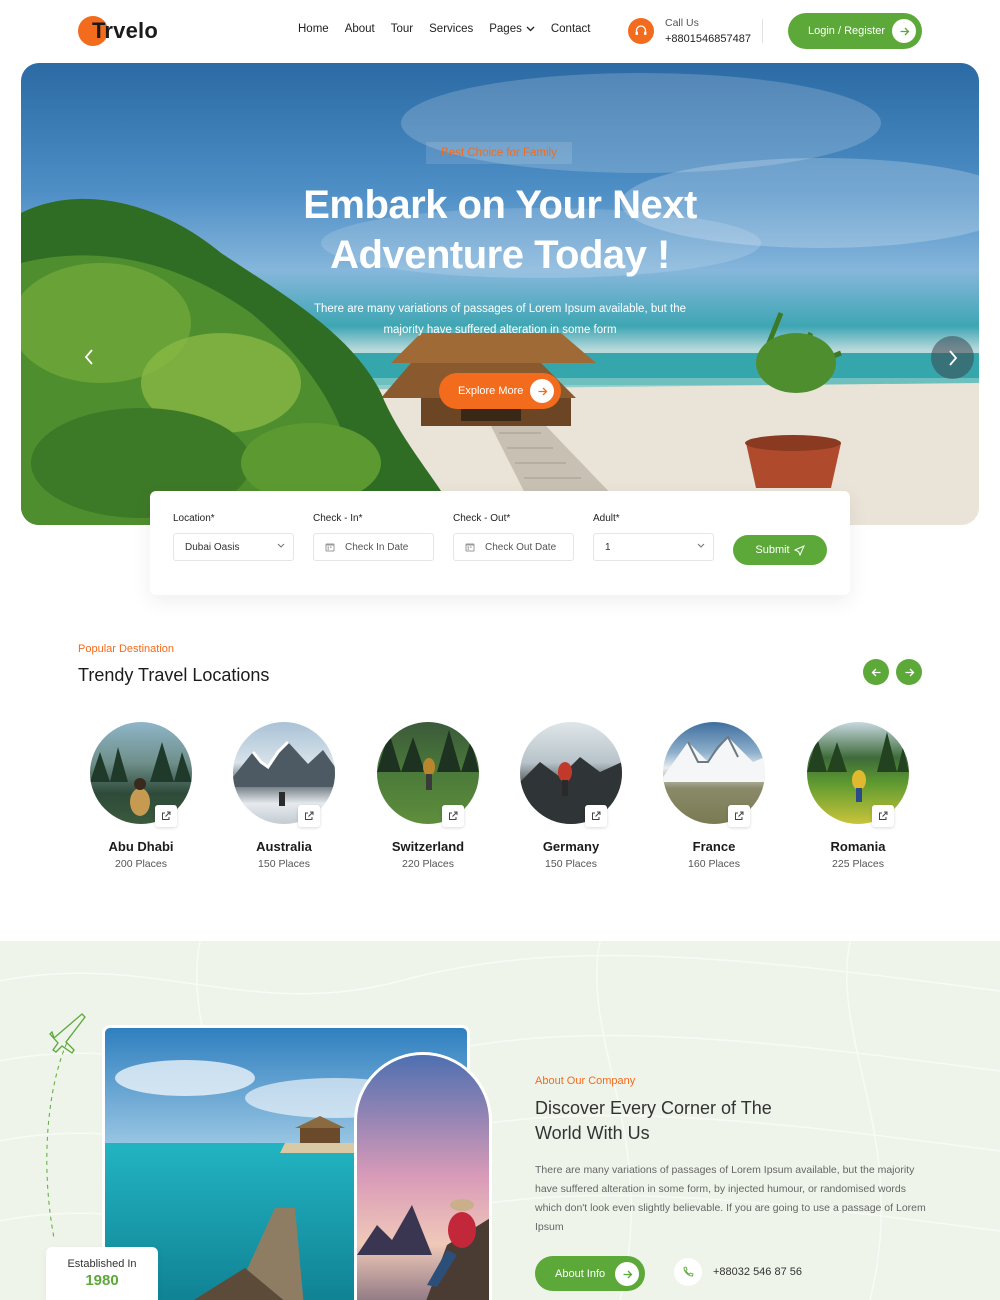 The height and width of the screenshot is (1300, 1000). Describe the element at coordinates (858, 846) in the screenshot. I see `destination-name: Romania` at that location.